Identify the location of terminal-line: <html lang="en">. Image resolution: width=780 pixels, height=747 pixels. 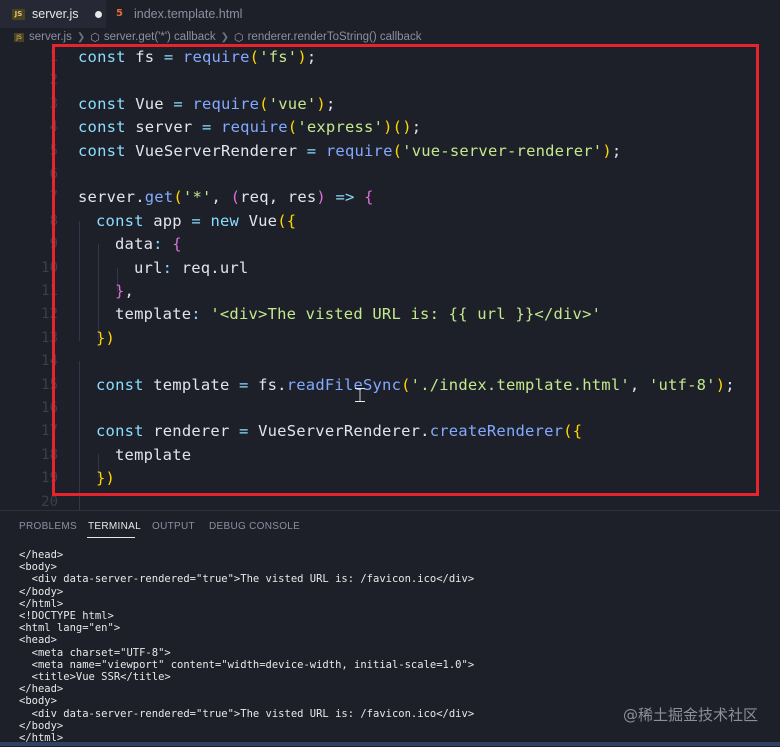
(70, 628).